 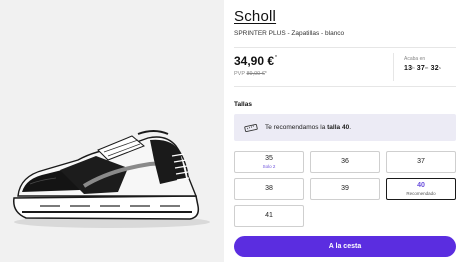 I want to click on pvp-old-price: 89,00 €, so click(x=255, y=74).